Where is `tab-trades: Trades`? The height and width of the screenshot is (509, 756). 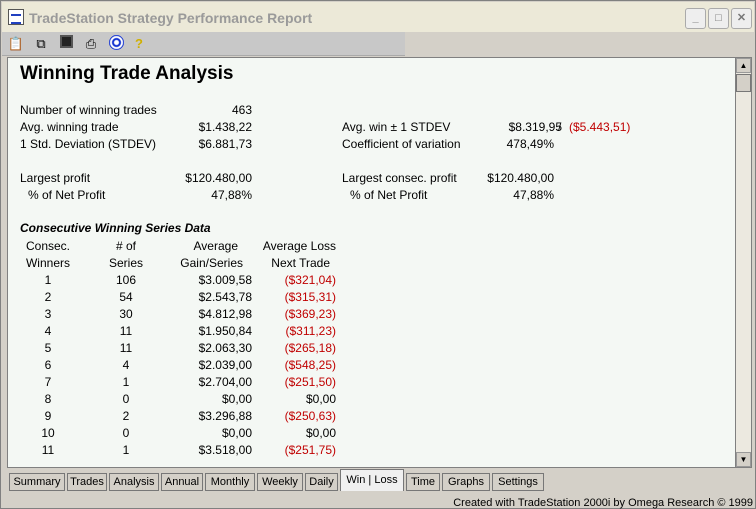
tab-trades: Trades is located at coordinates (87, 482).